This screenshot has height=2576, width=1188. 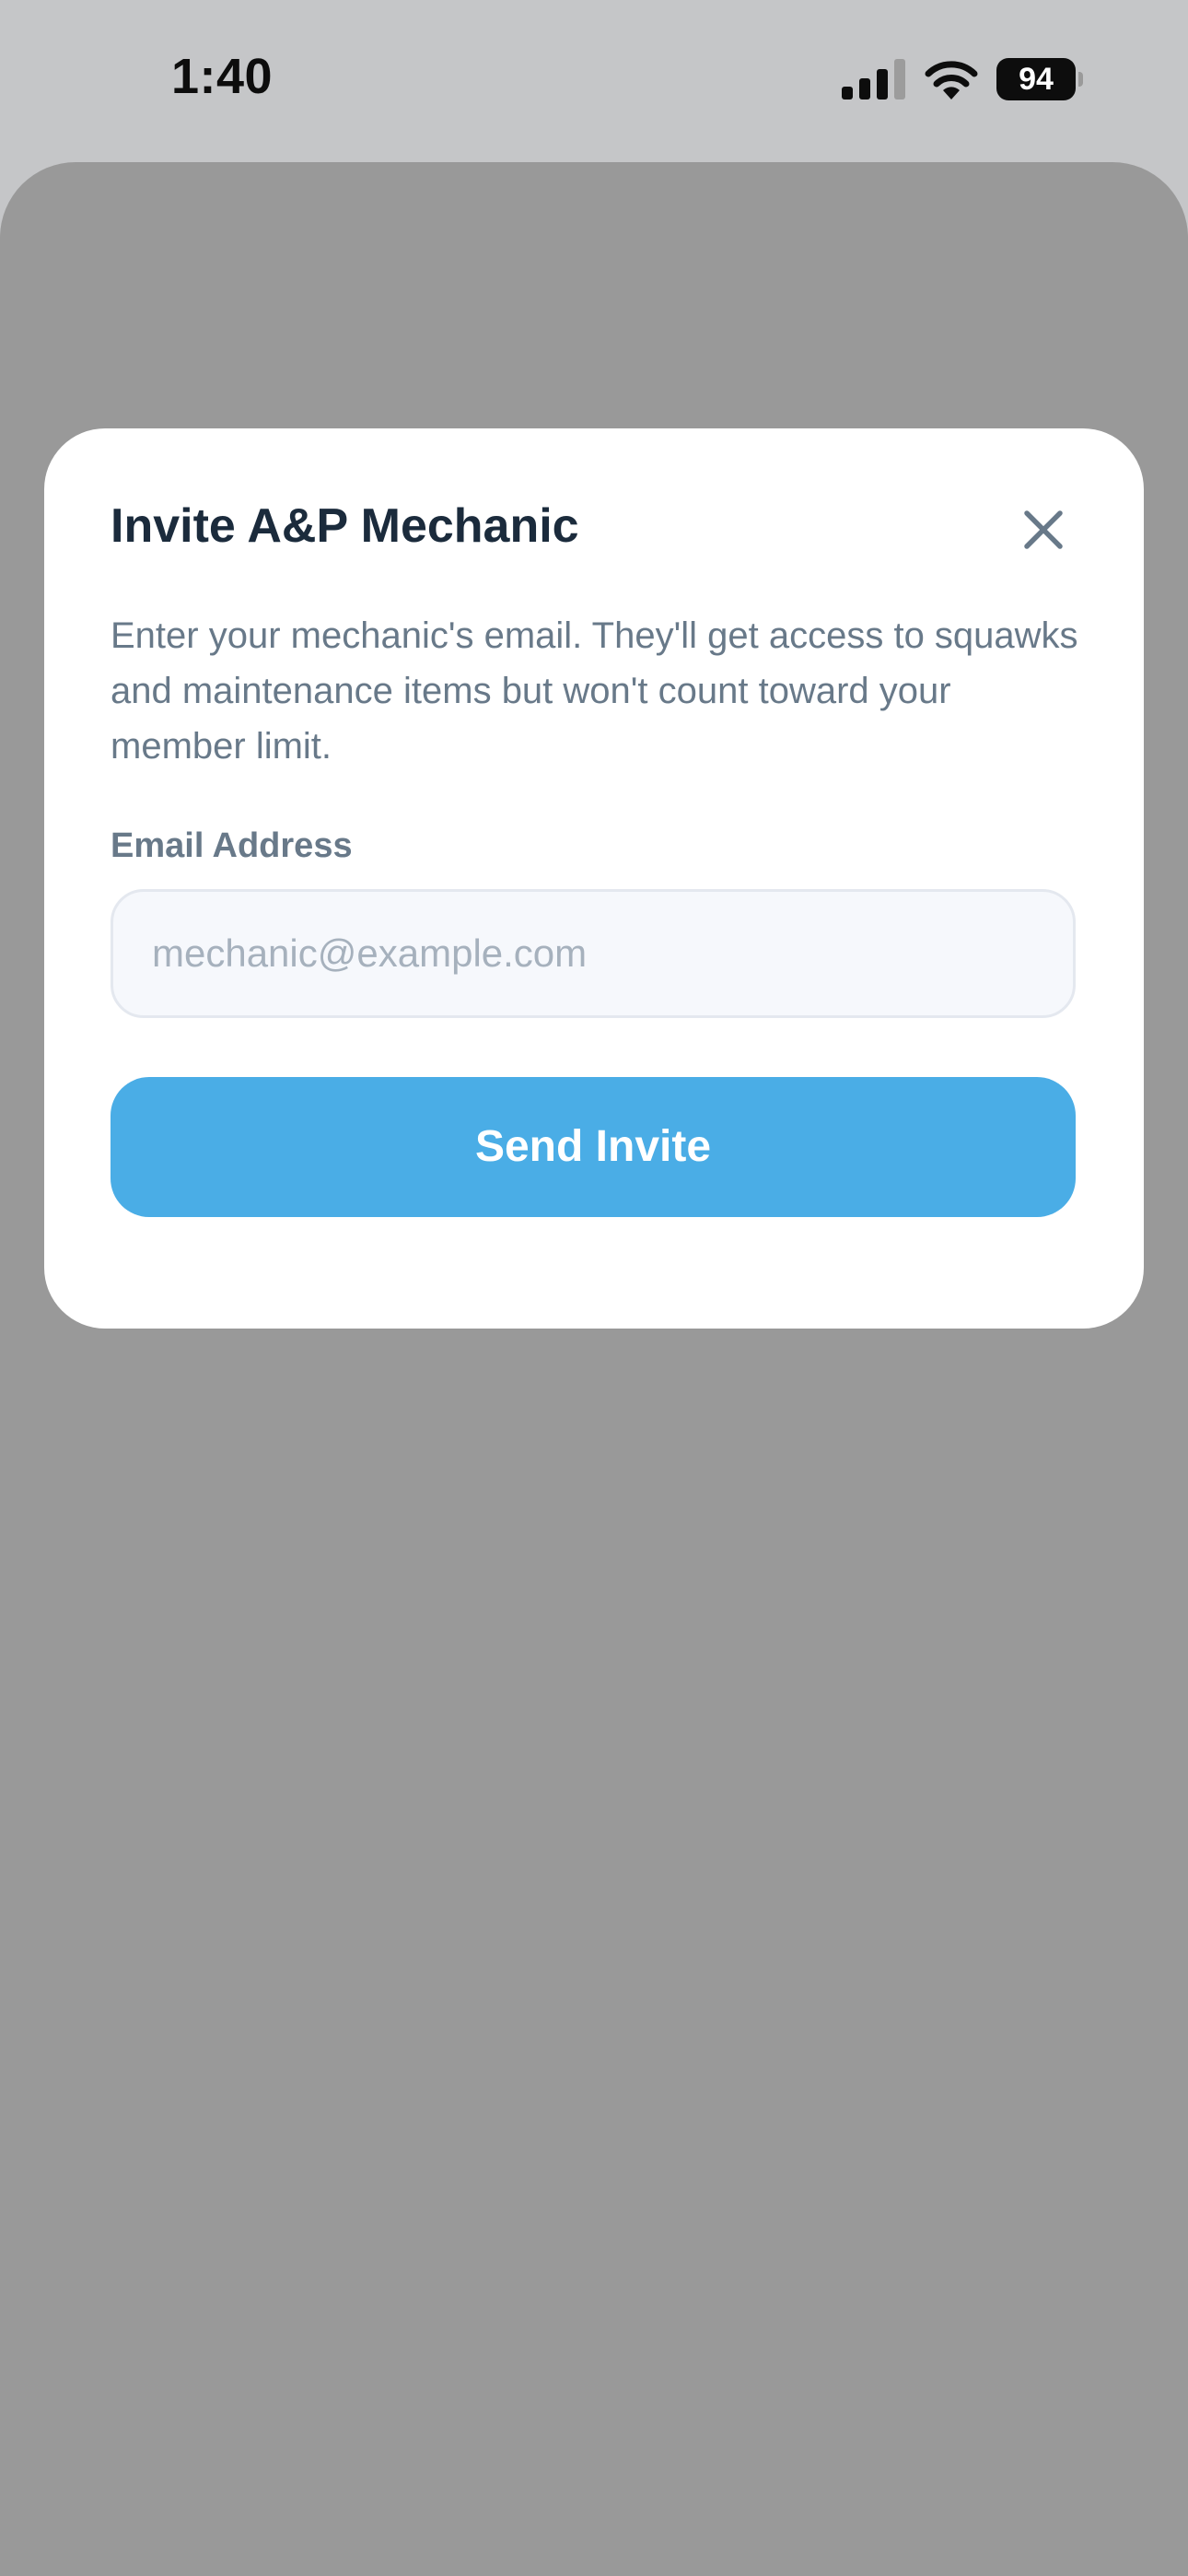 I want to click on close-button, so click(x=1043, y=529).